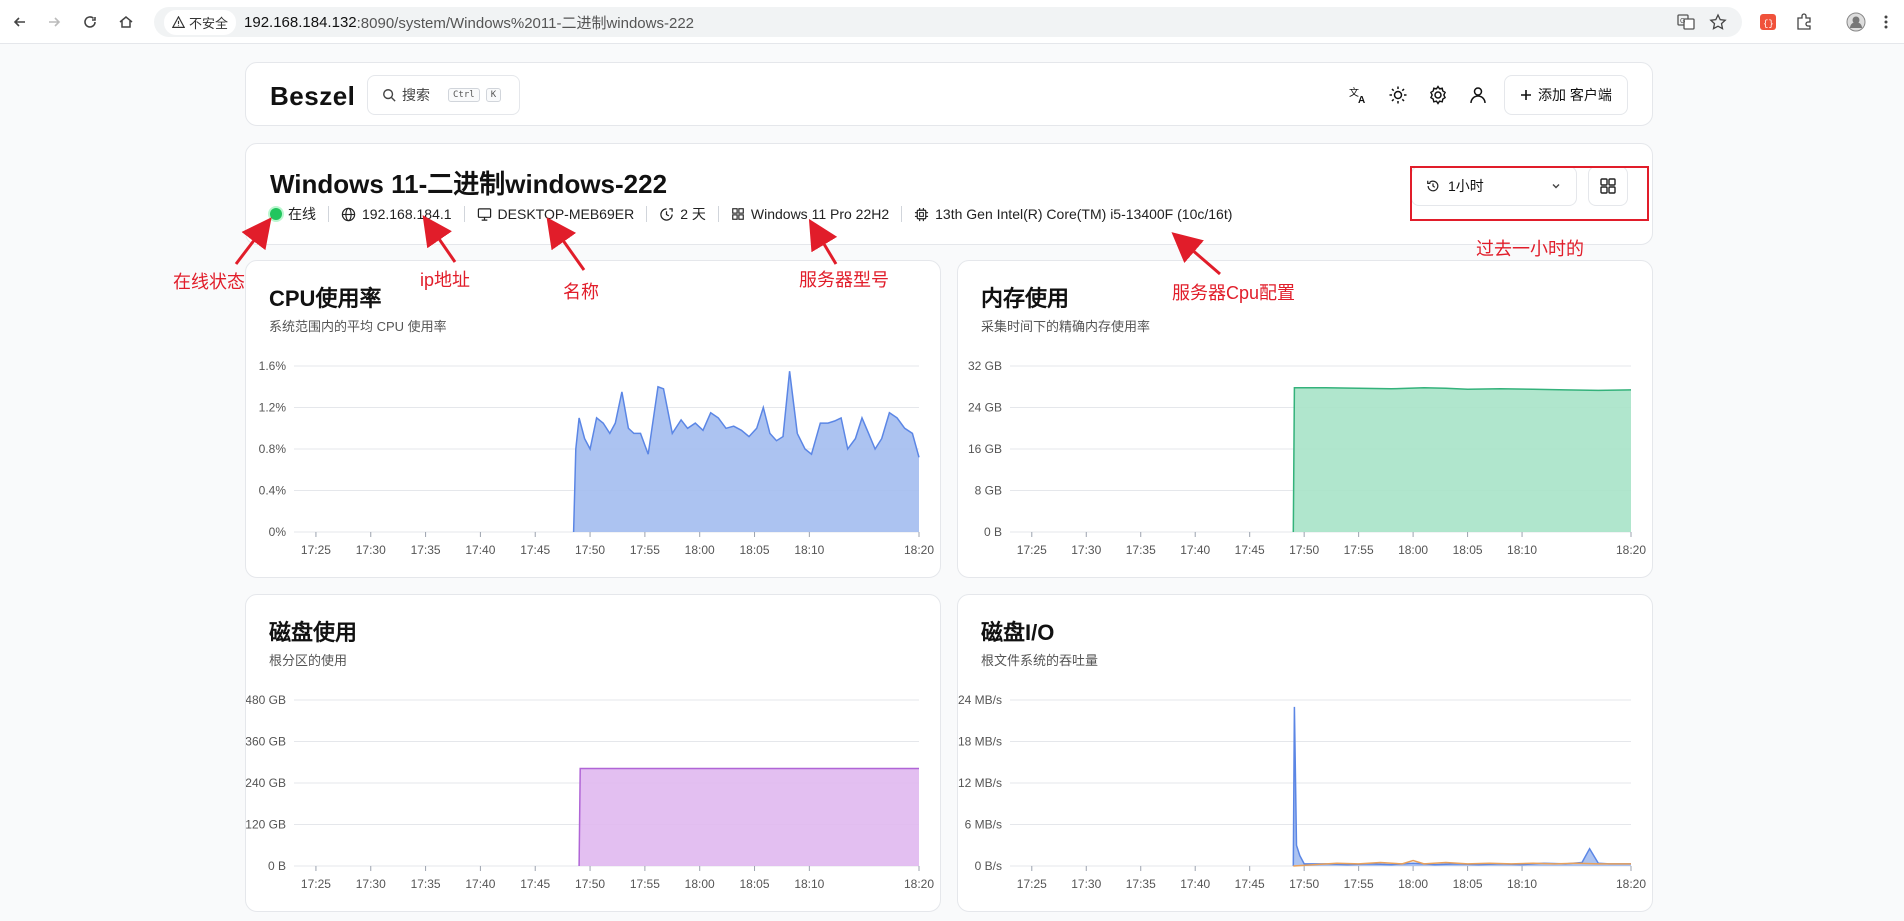 This screenshot has width=1904, height=921. Describe the element at coordinates (1438, 95) in the screenshot. I see `settings-gear-icon` at that location.